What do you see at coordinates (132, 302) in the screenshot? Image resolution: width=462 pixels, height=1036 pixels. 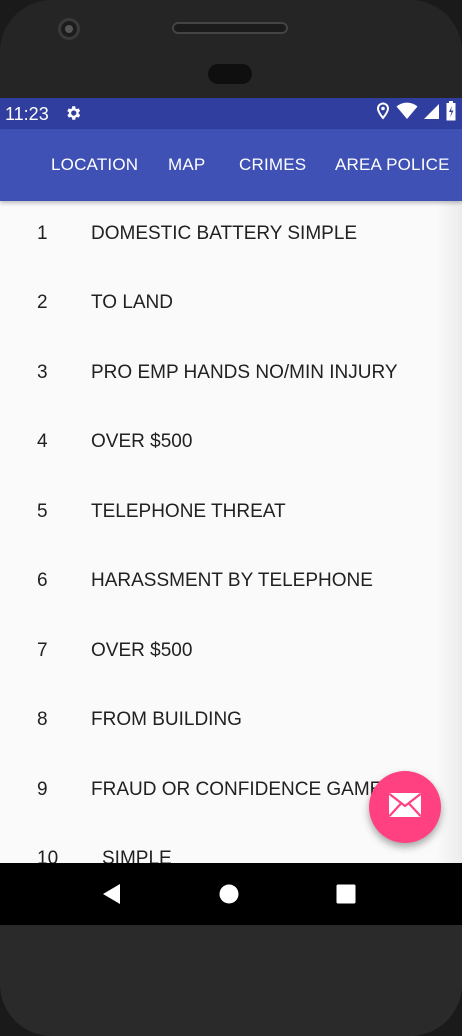 I see `list-item-text: TO LAND` at bounding box center [132, 302].